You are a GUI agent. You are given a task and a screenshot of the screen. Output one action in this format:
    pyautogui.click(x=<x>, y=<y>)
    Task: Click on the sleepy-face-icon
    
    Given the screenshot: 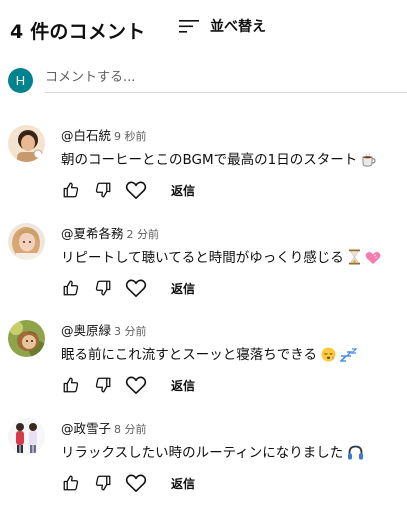 What is the action you would take?
    pyautogui.click(x=328, y=356)
    